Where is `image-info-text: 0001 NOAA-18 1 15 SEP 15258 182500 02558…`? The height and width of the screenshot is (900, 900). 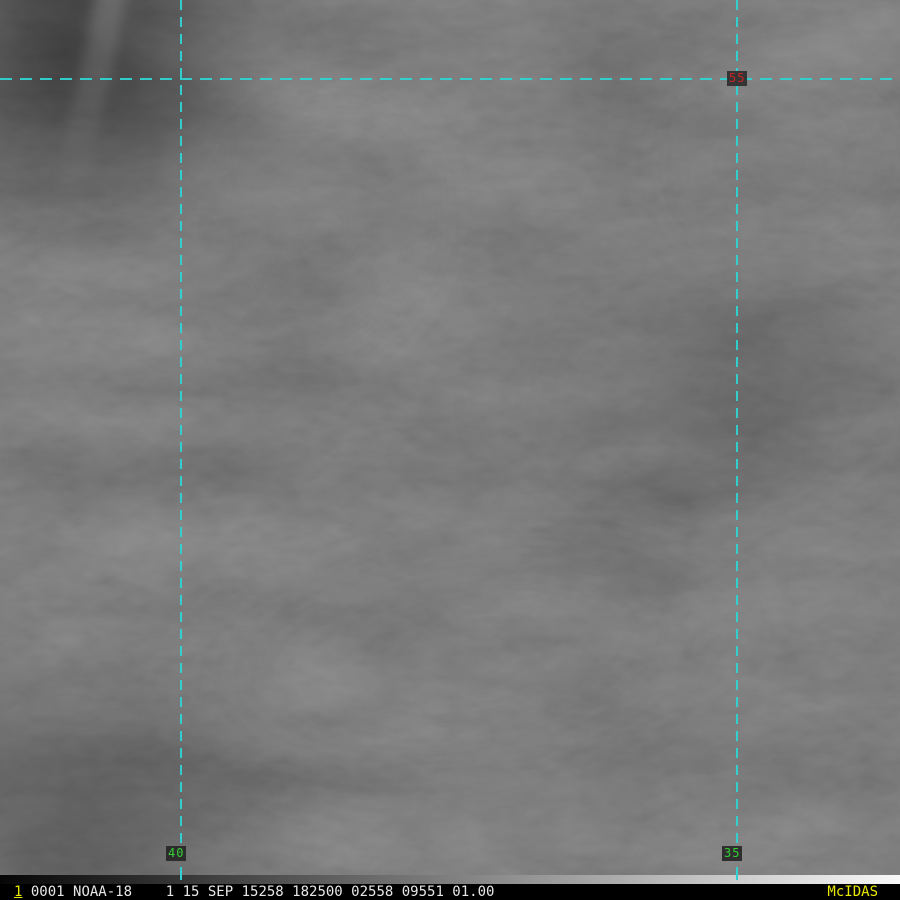
image-info-text: 0001 NOAA-18 1 15 SEP 15258 182500 02558… is located at coordinates (258, 892).